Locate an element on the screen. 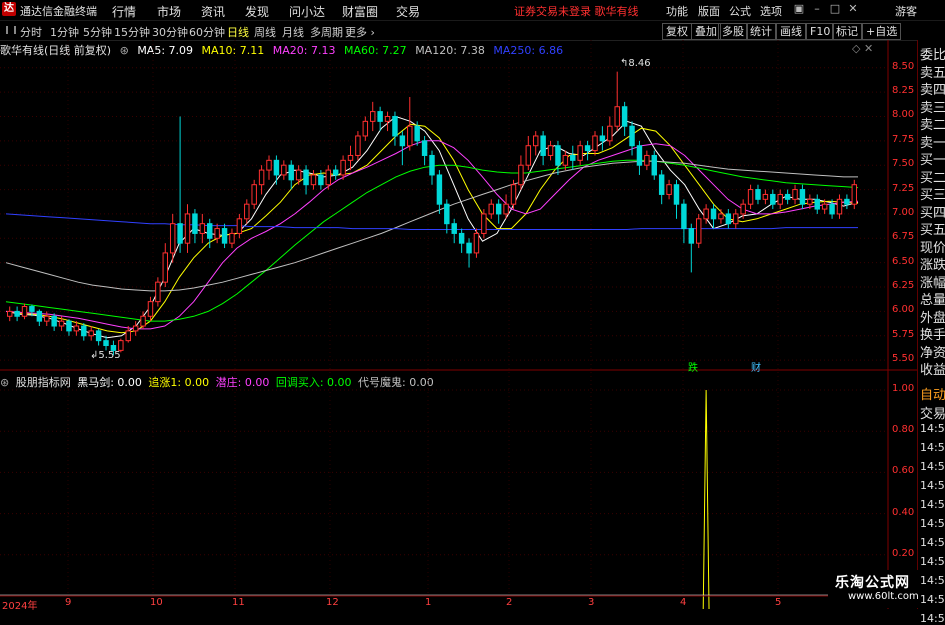 The image size is (945, 625). menu-item-formula: 公式 is located at coordinates (740, 11).